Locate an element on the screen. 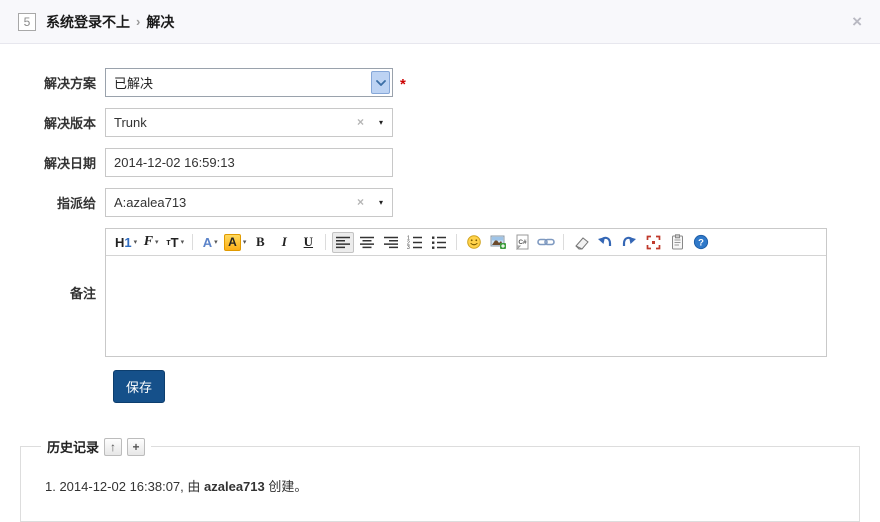 The width and height of the screenshot is (880, 522). align-center-icon is located at coordinates (367, 242).